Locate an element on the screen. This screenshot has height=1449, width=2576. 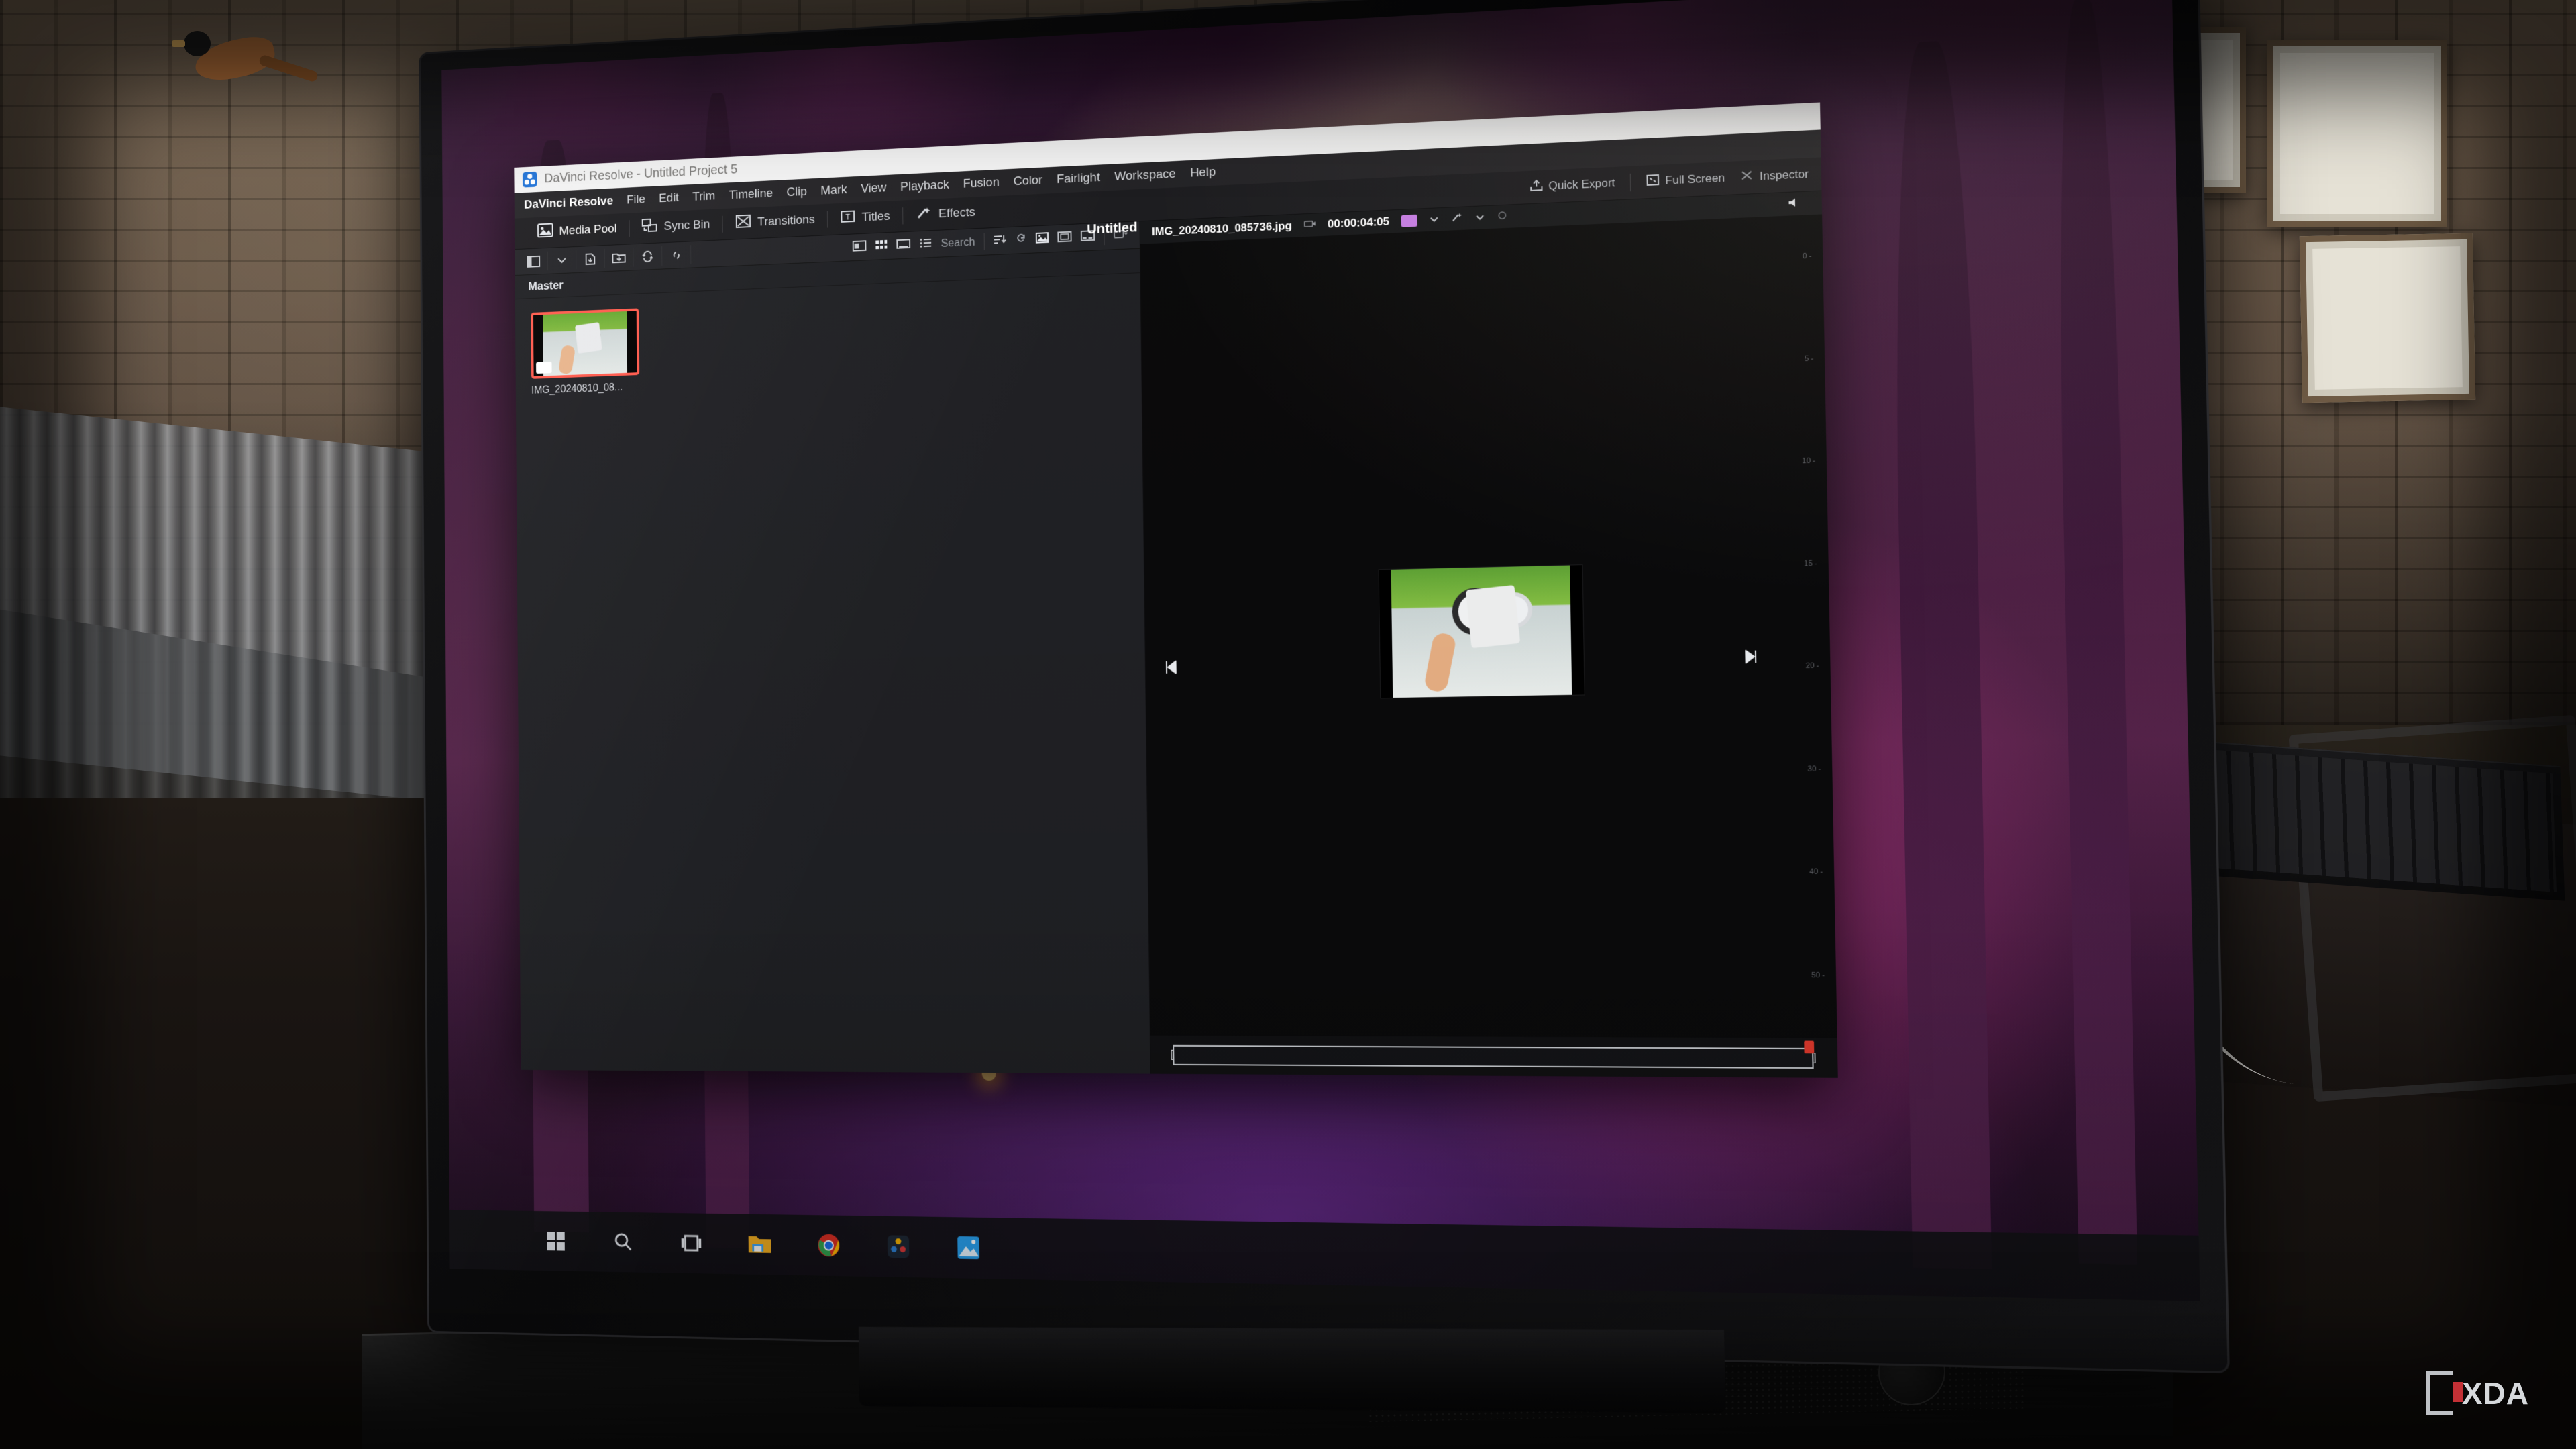
tool-effects: Effects is located at coordinates (945, 214).